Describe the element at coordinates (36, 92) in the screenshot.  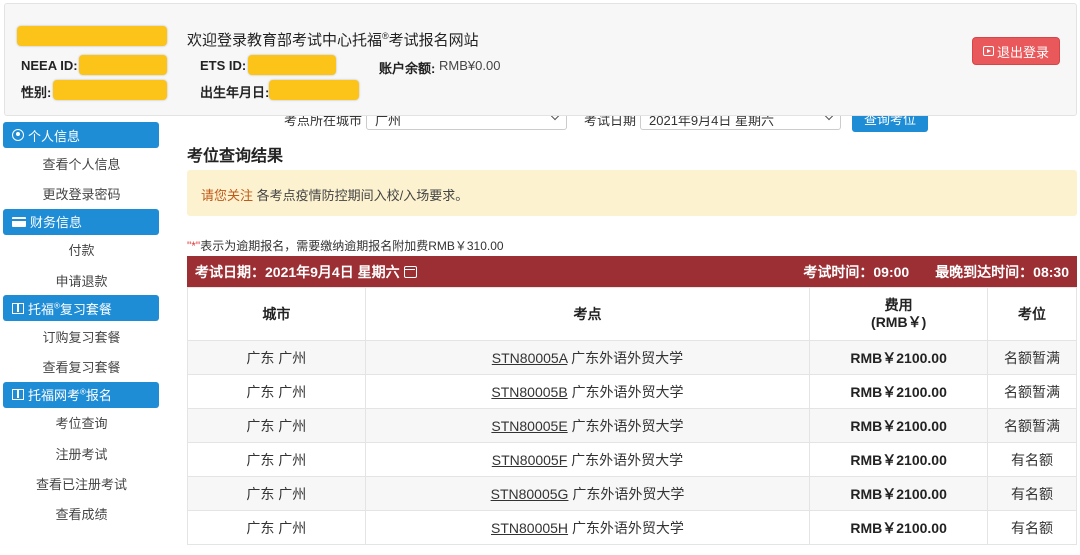
I see `gender-label: 性别:` at that location.